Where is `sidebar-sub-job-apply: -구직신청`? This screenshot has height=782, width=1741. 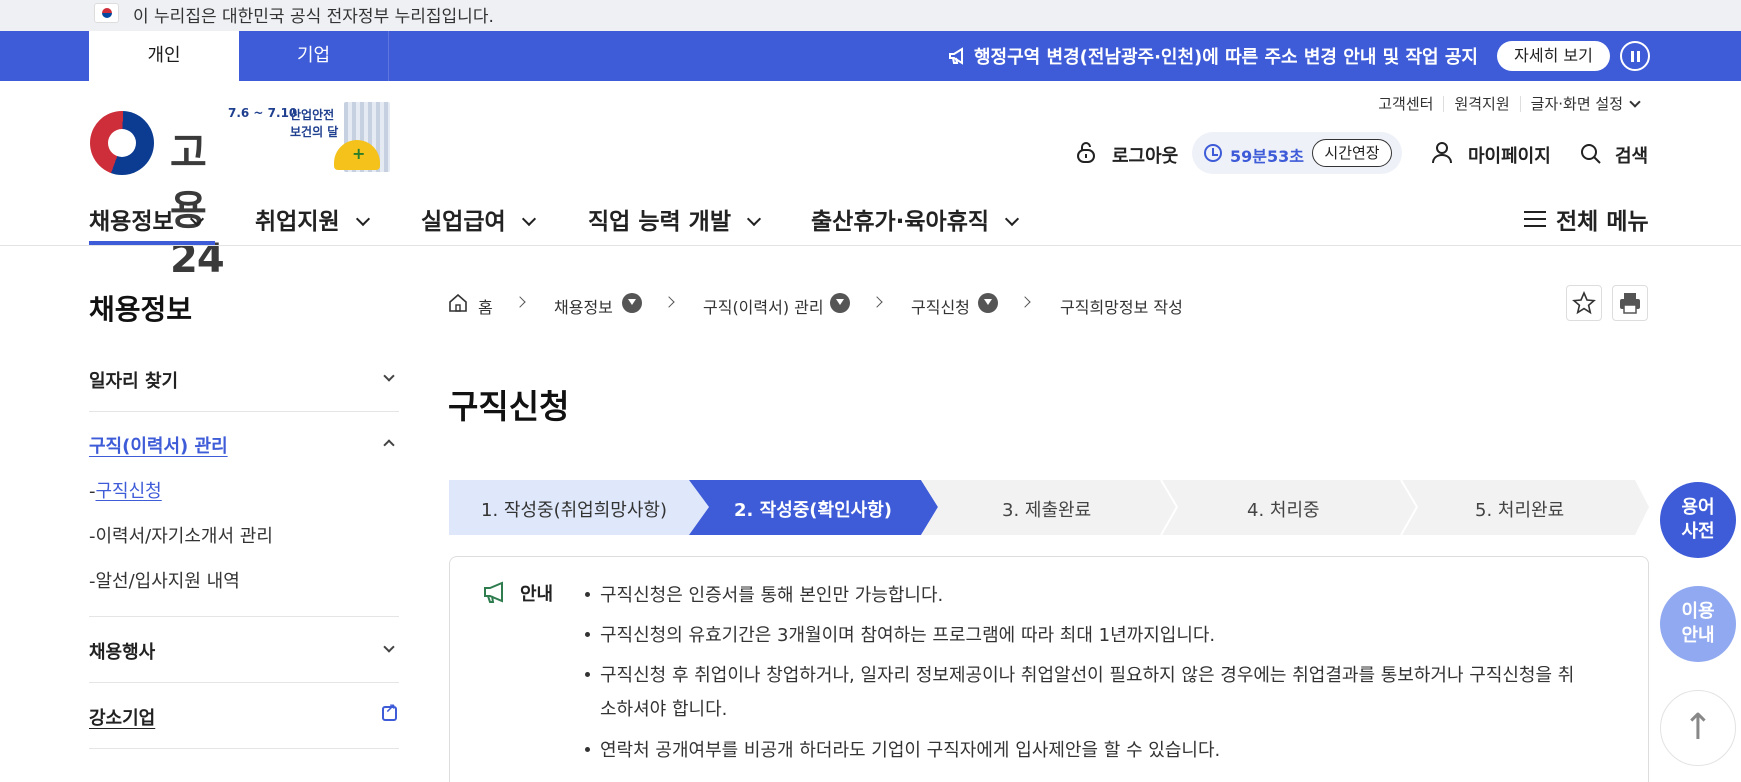
sidebar-sub-job-apply: -구직신청 is located at coordinates (125, 490).